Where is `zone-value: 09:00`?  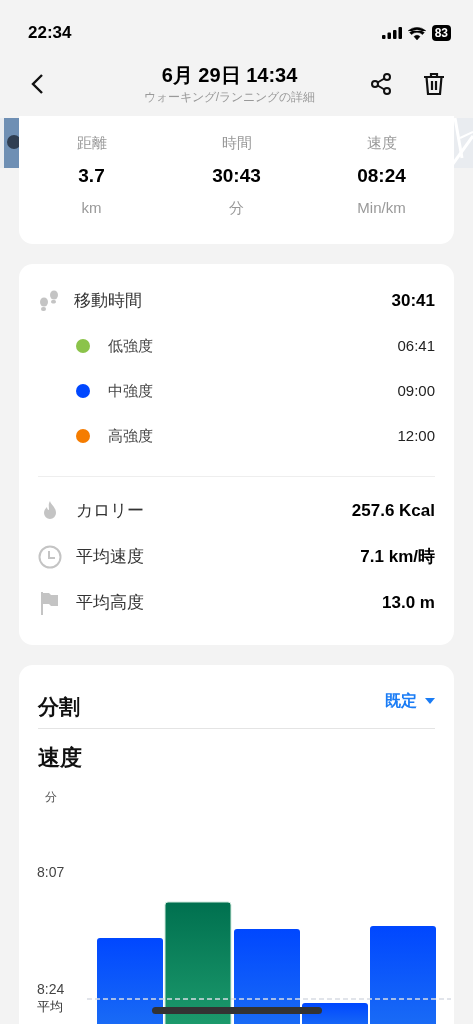 zone-value: 09:00 is located at coordinates (416, 390).